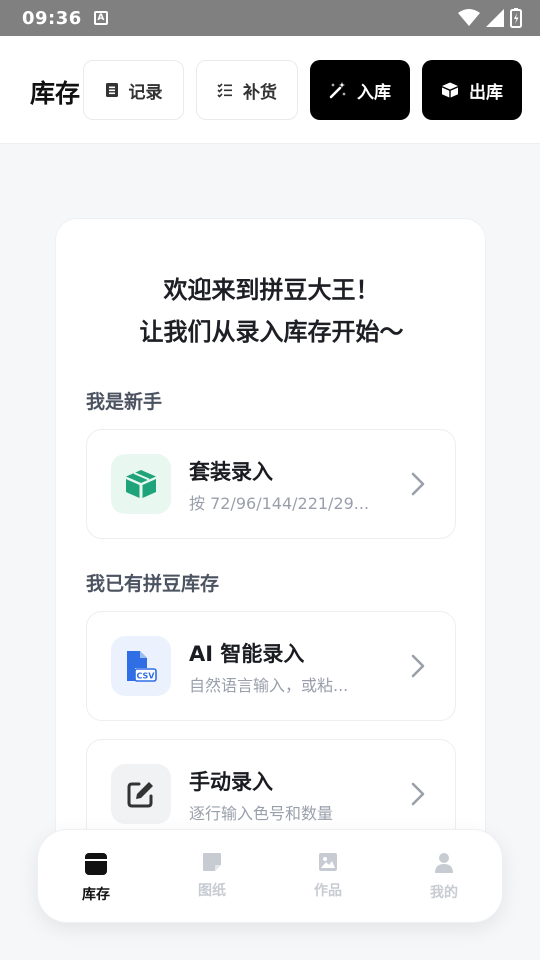  I want to click on svg-text: CSV, so click(146, 676).